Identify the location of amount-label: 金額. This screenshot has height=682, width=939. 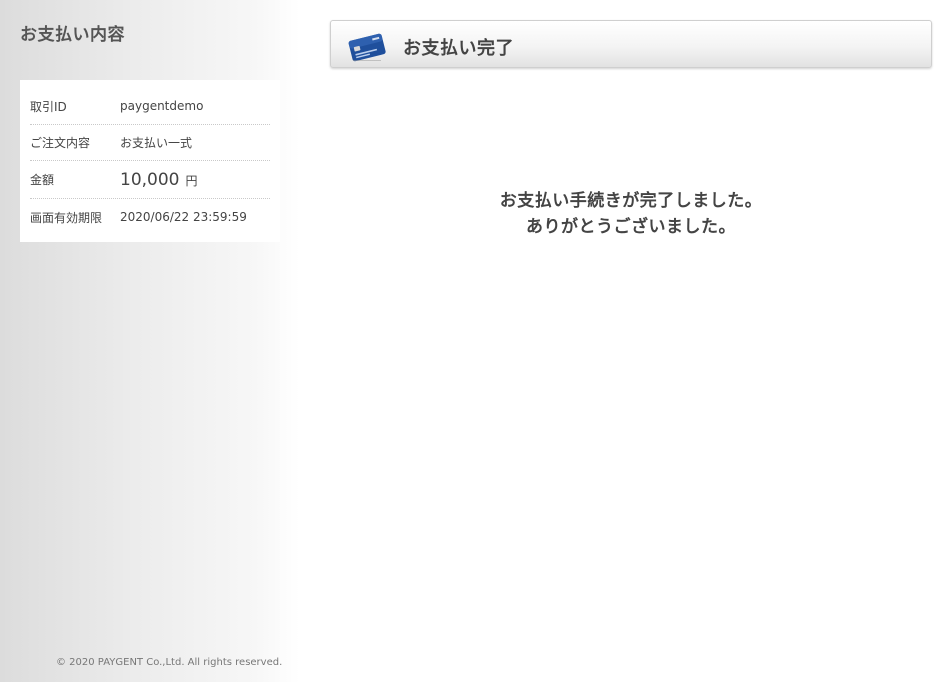
(42, 180).